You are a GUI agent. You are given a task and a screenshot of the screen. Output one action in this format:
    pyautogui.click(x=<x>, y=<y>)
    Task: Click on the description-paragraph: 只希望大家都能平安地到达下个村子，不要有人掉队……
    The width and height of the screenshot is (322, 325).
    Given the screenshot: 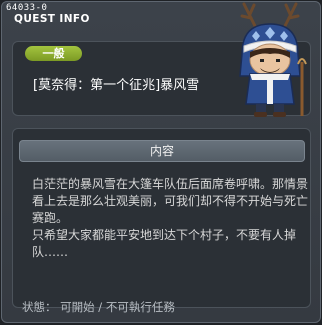 What is the action you would take?
    pyautogui.click(x=164, y=243)
    